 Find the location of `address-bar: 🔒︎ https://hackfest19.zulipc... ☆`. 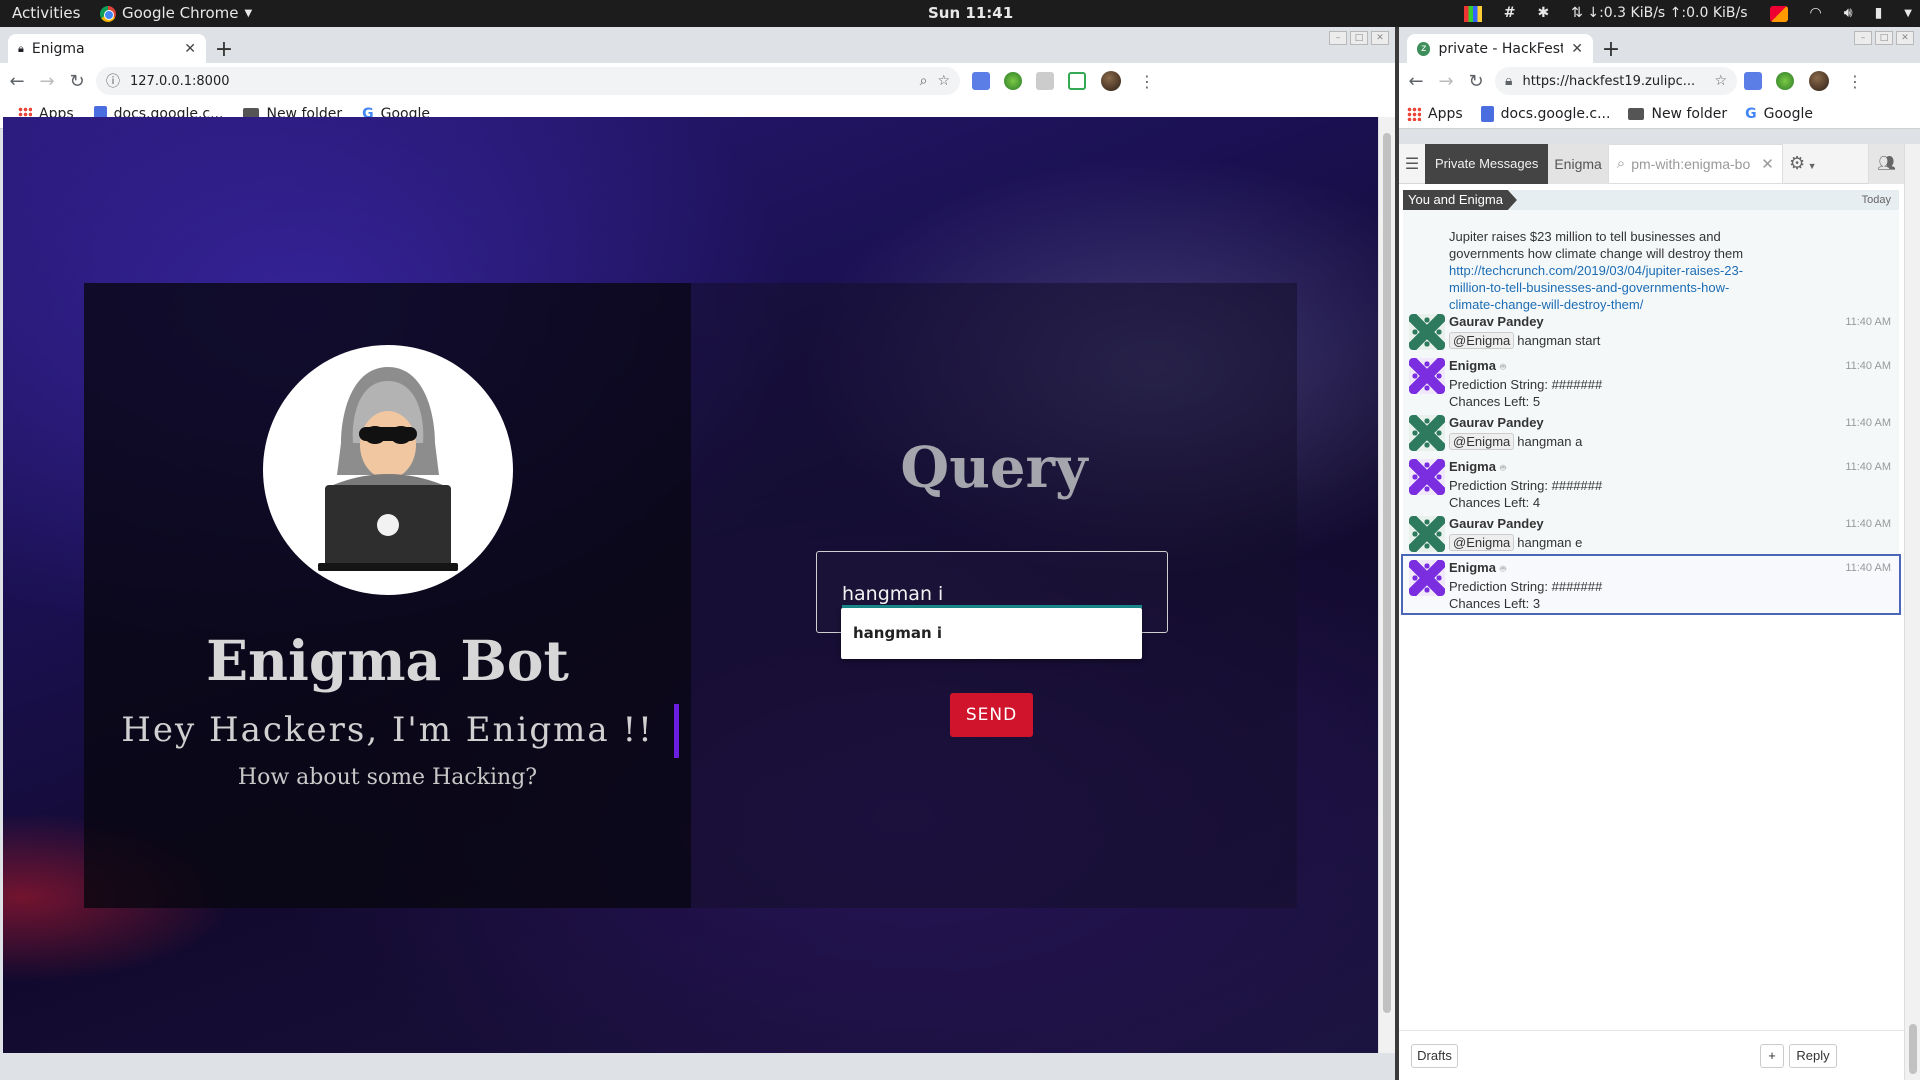

address-bar: 🔒︎ https://hackfest19.zulipc... ☆ is located at coordinates (1616, 81).